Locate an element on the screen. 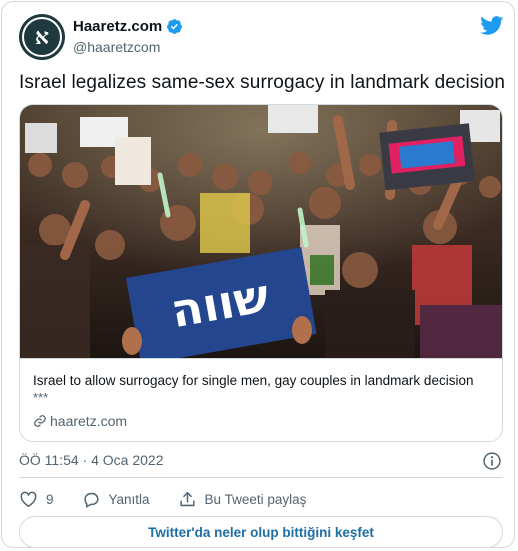 The width and height of the screenshot is (518, 551). link-domain: haaretz.com is located at coordinates (80, 421).